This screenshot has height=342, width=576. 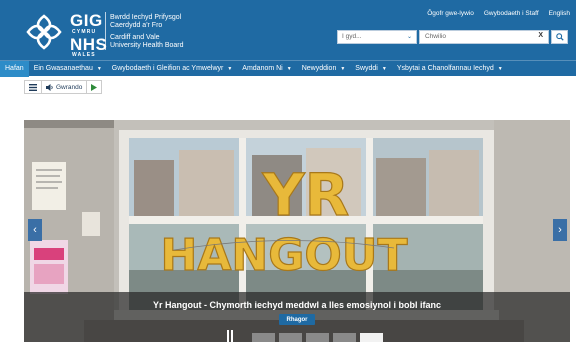 I want to click on search-button, so click(x=559, y=37).